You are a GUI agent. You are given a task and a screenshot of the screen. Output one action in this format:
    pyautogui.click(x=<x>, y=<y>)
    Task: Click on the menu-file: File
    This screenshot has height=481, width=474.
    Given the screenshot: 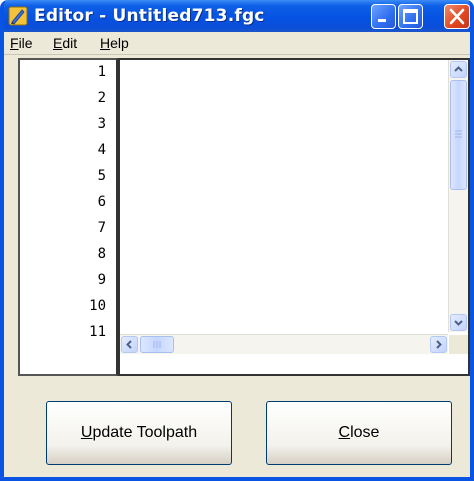 What is the action you would take?
    pyautogui.click(x=21, y=43)
    